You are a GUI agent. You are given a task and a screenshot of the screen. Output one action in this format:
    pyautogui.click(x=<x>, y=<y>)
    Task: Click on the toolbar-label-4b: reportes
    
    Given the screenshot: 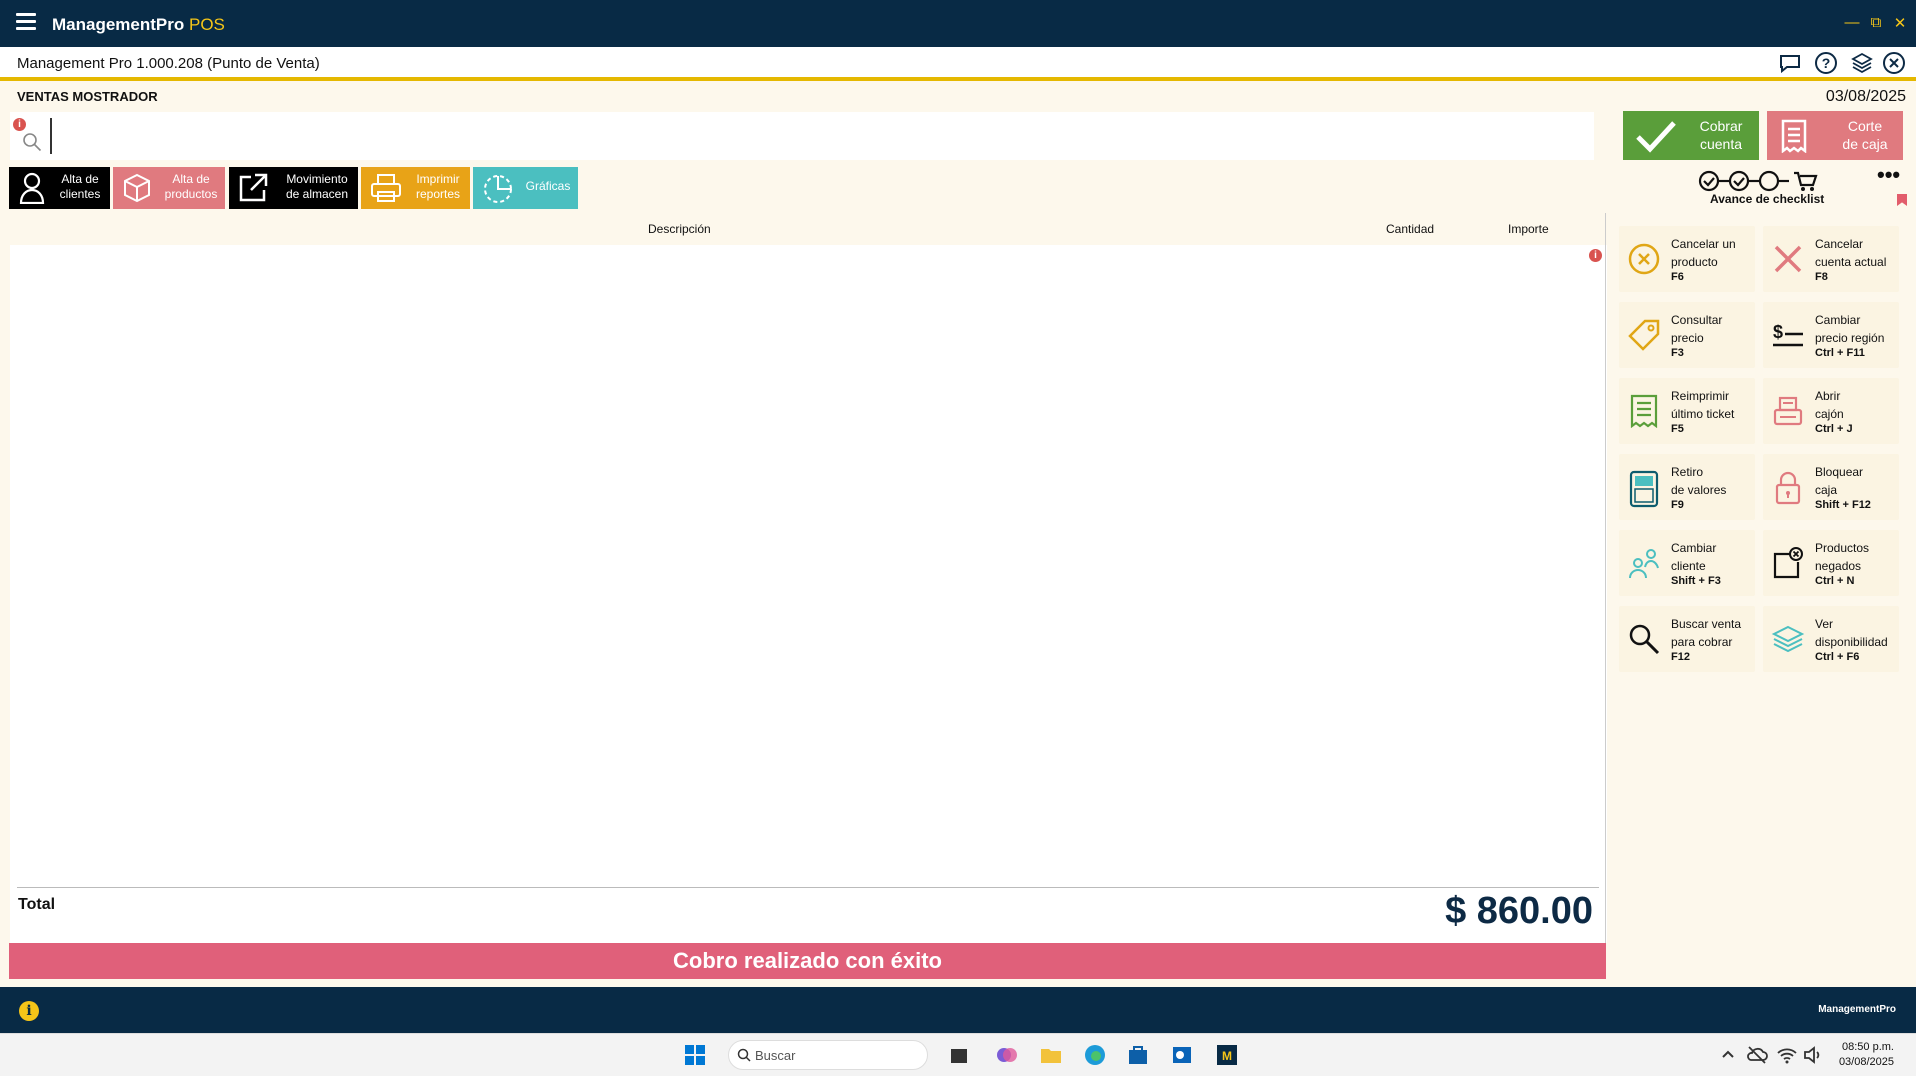 What is the action you would take?
    pyautogui.click(x=438, y=194)
    